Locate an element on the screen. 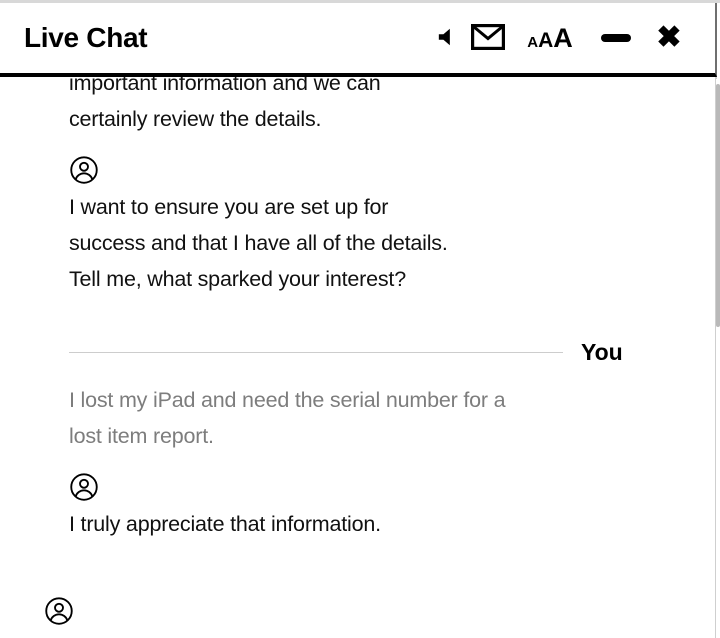  chat-message-agent: I truly appreciate that information. is located at coordinates (345, 507).